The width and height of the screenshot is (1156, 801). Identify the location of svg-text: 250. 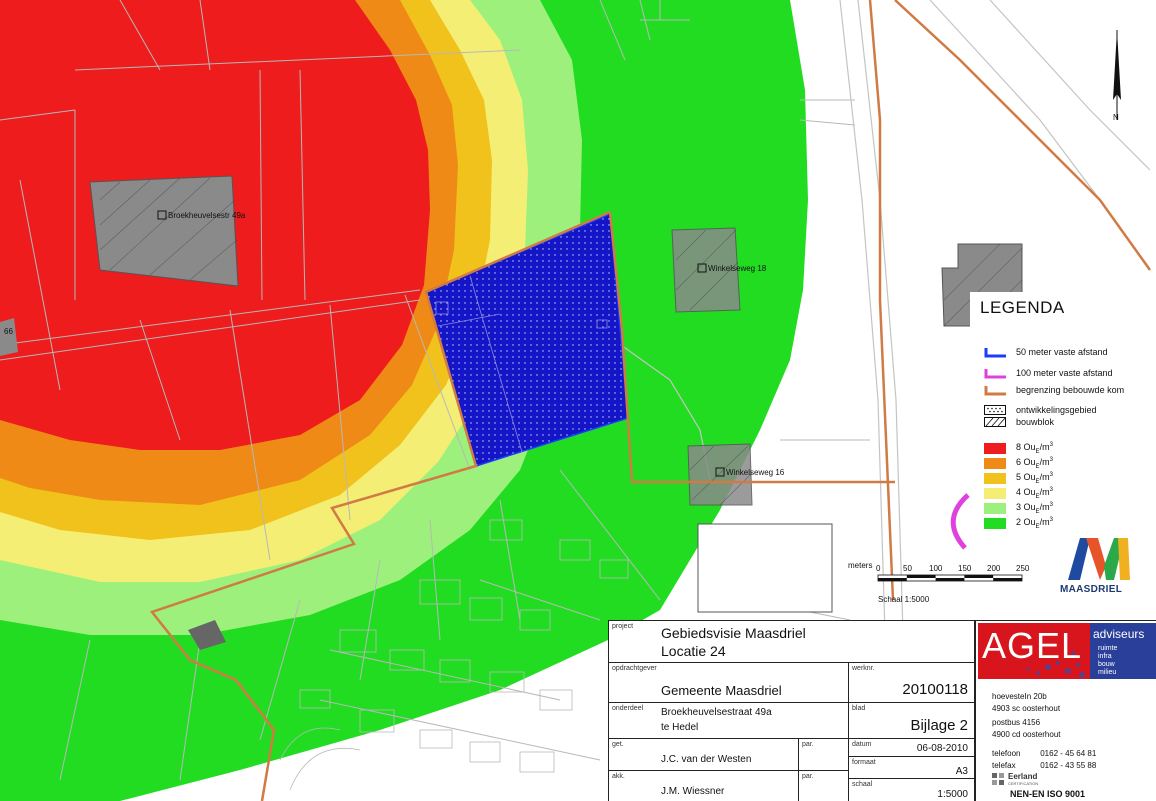
(1023, 568).